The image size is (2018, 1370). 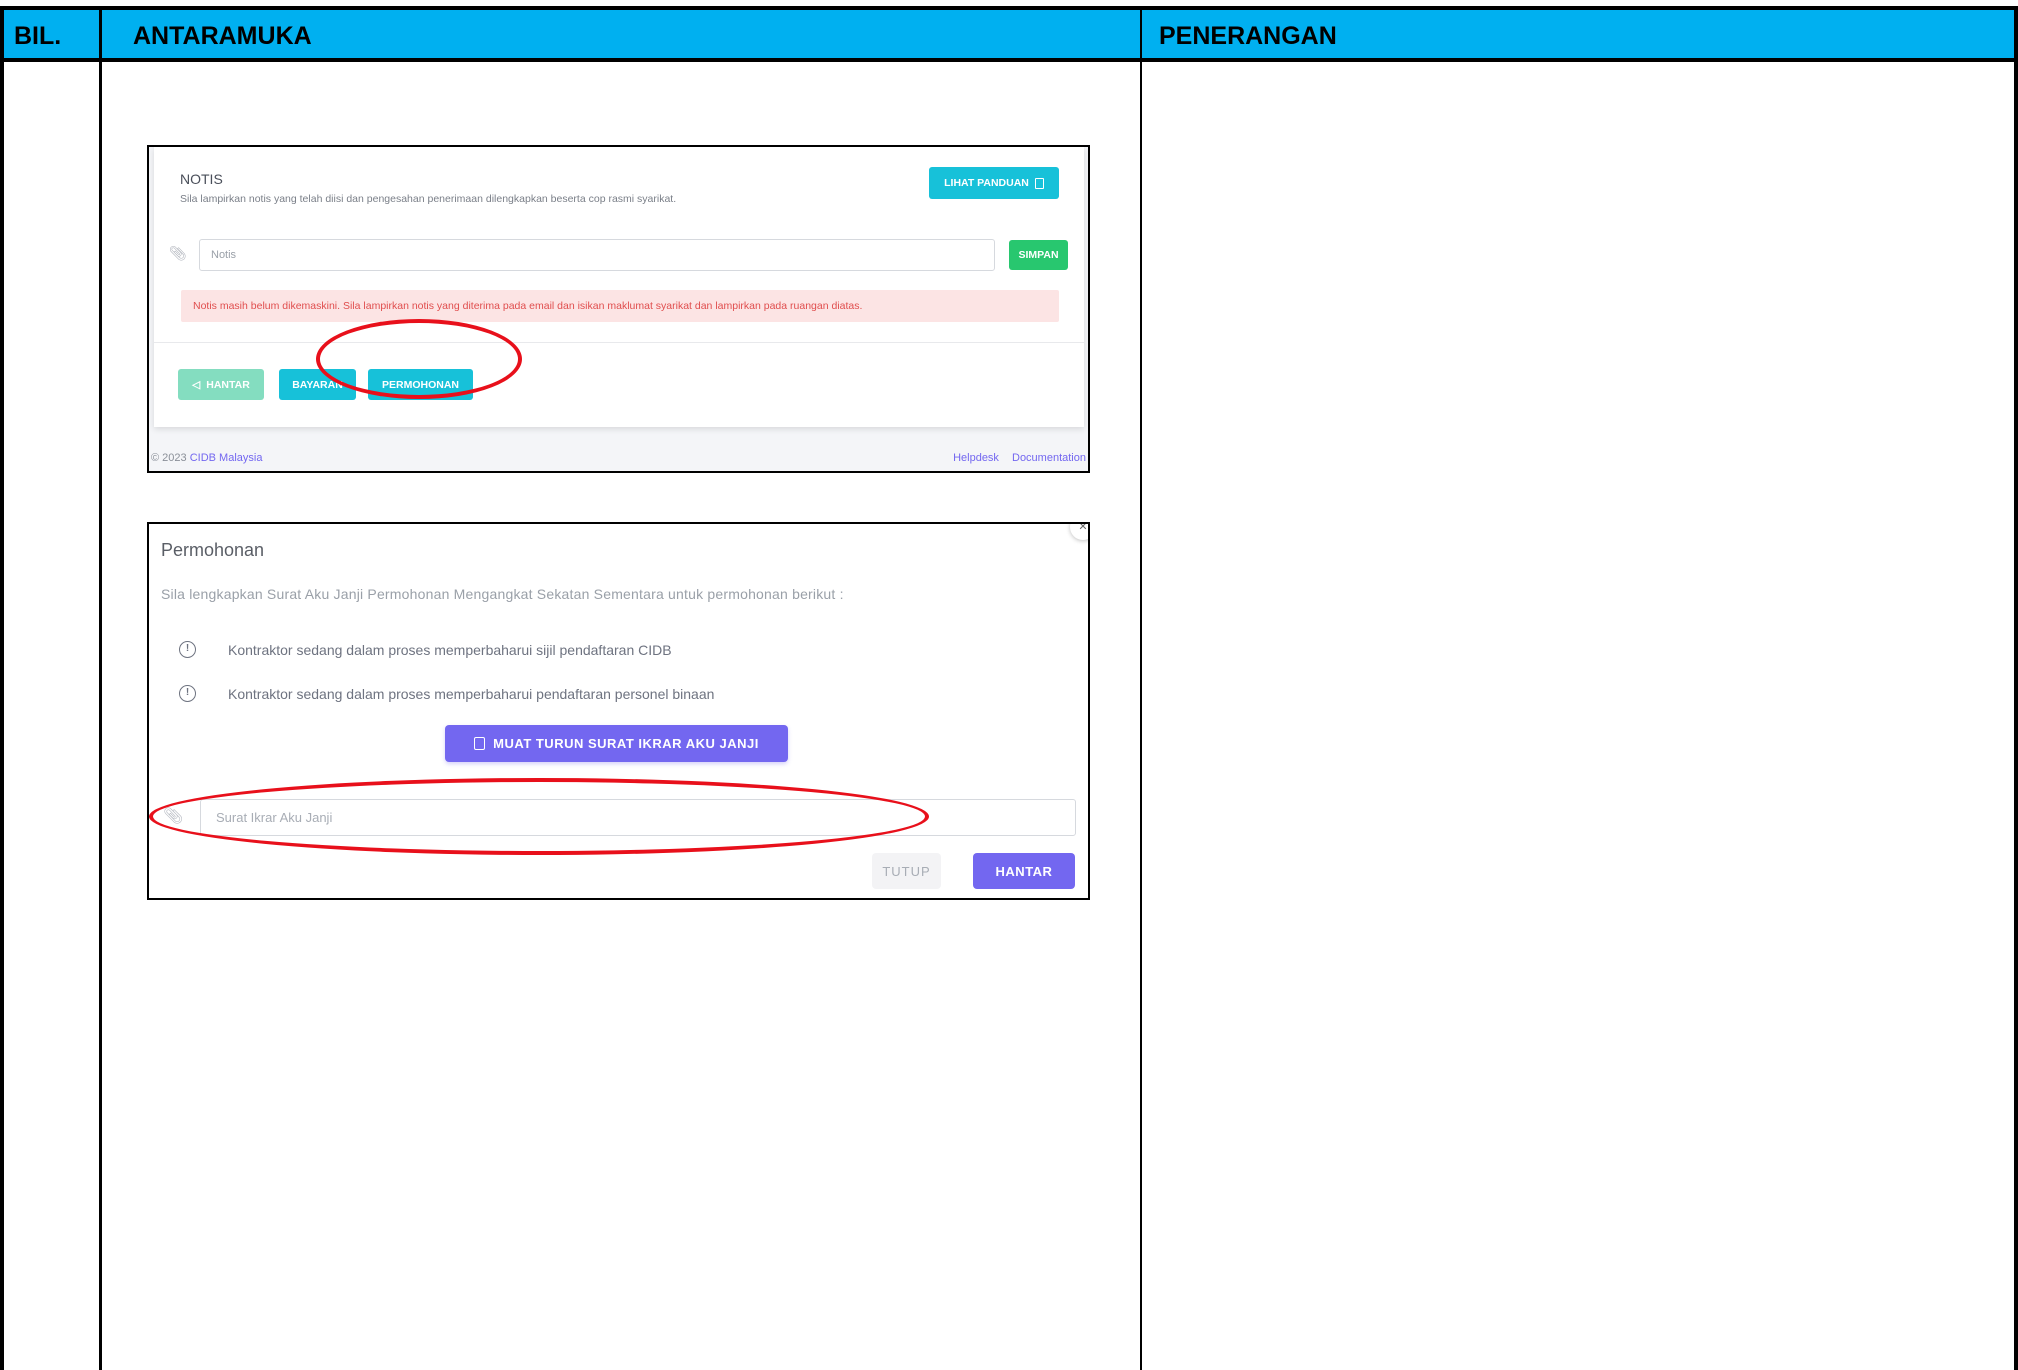 I want to click on close-icon: ✕, so click(x=1079, y=532).